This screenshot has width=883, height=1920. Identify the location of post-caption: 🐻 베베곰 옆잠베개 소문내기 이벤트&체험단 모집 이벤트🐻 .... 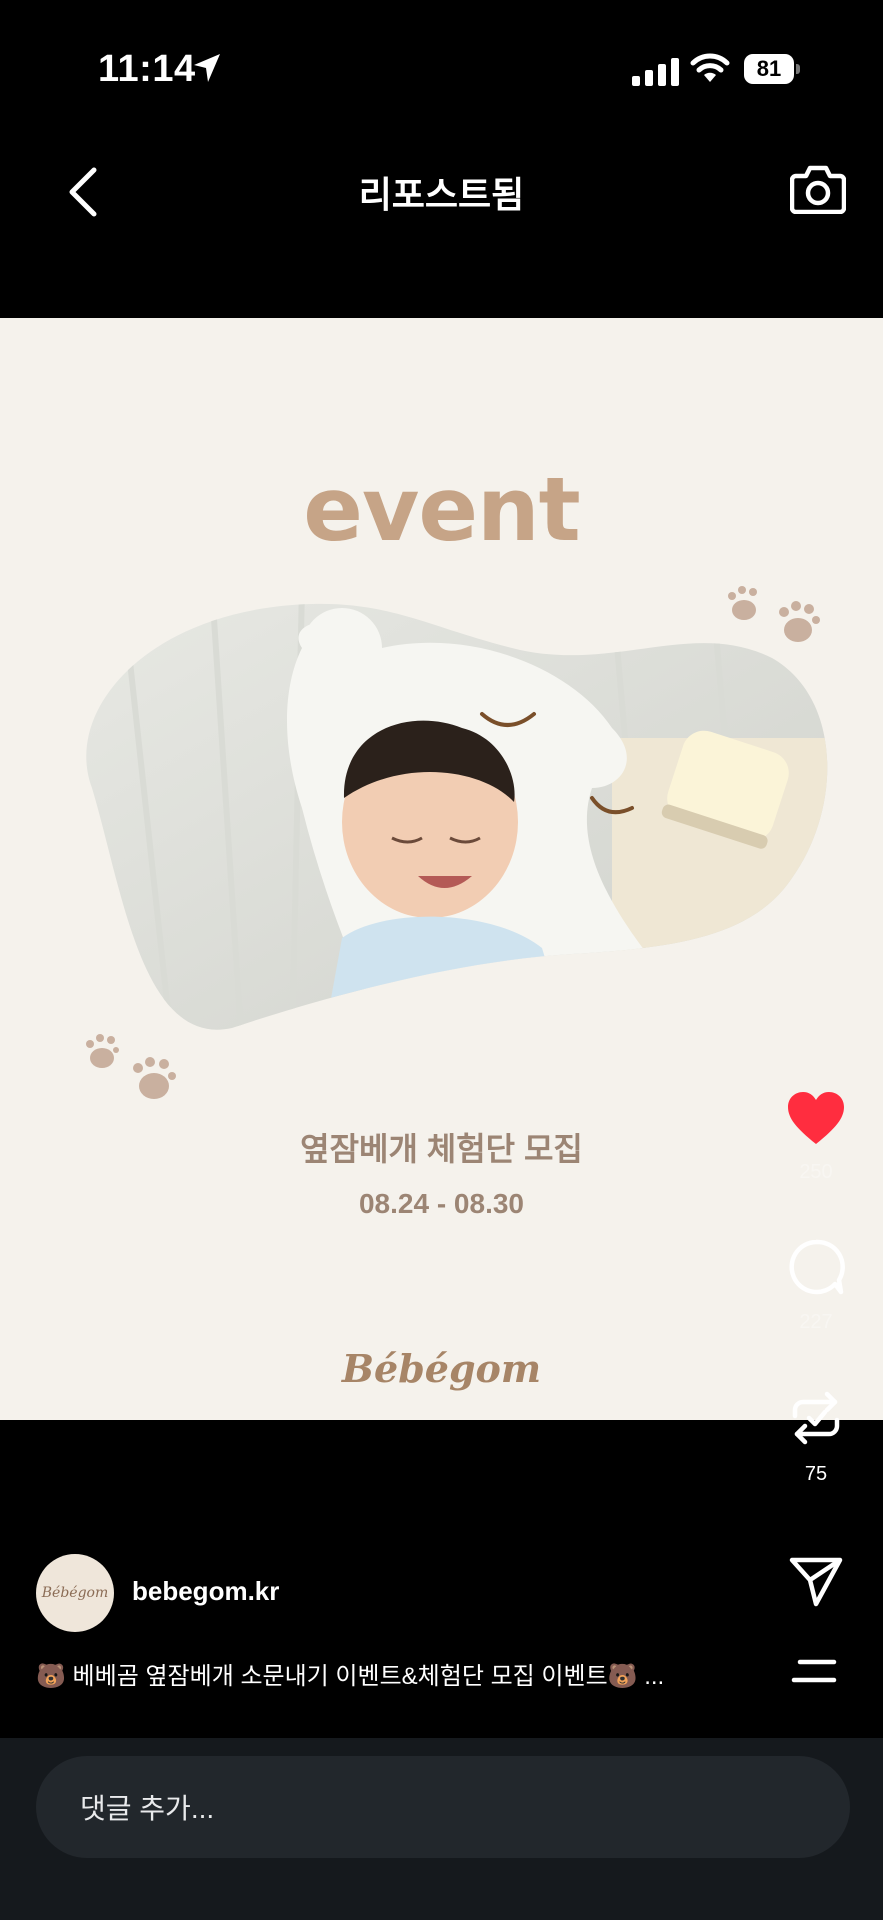
(376, 1673).